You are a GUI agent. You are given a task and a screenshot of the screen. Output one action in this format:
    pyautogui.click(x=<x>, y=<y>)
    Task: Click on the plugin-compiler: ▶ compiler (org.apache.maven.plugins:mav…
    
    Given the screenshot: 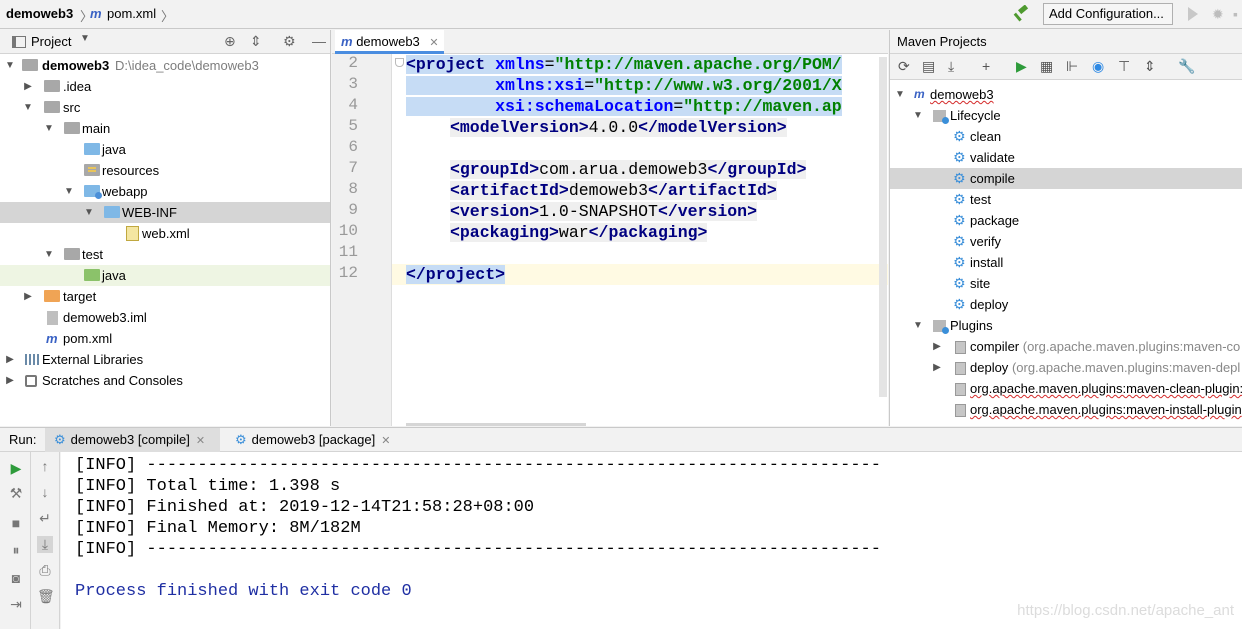 What is the action you would take?
    pyautogui.click(x=1066, y=346)
    